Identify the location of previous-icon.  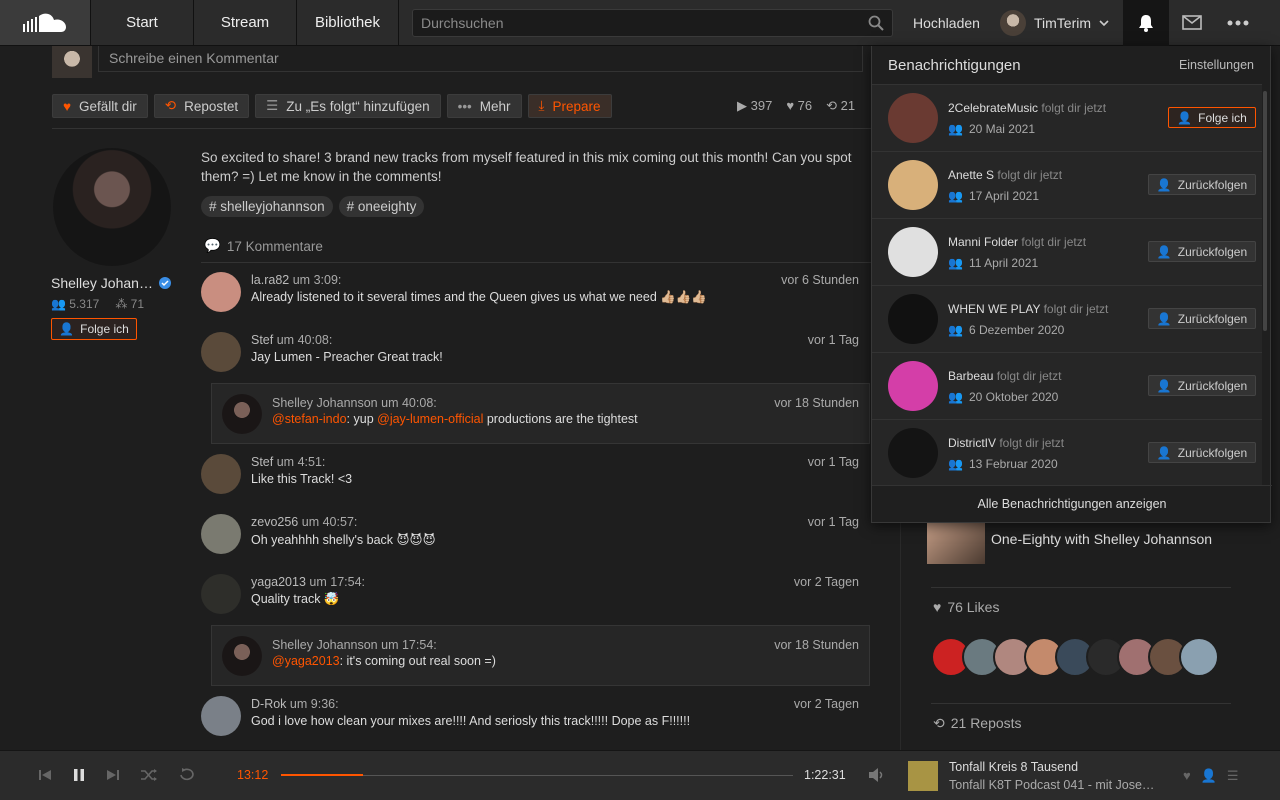
(45, 775).